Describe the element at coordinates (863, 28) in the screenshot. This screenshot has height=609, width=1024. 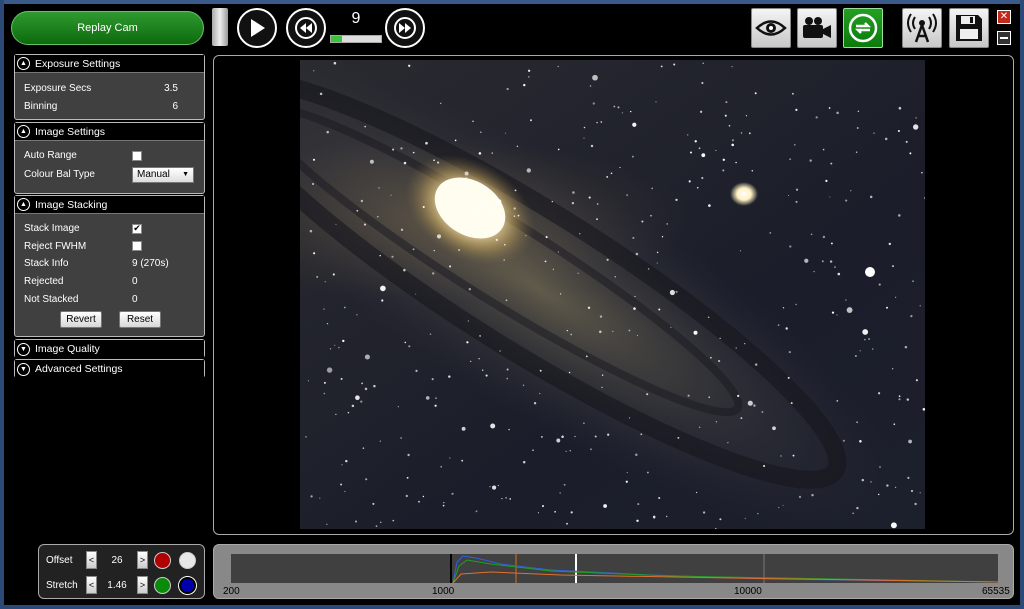
I see `live-stack-toggle` at that location.